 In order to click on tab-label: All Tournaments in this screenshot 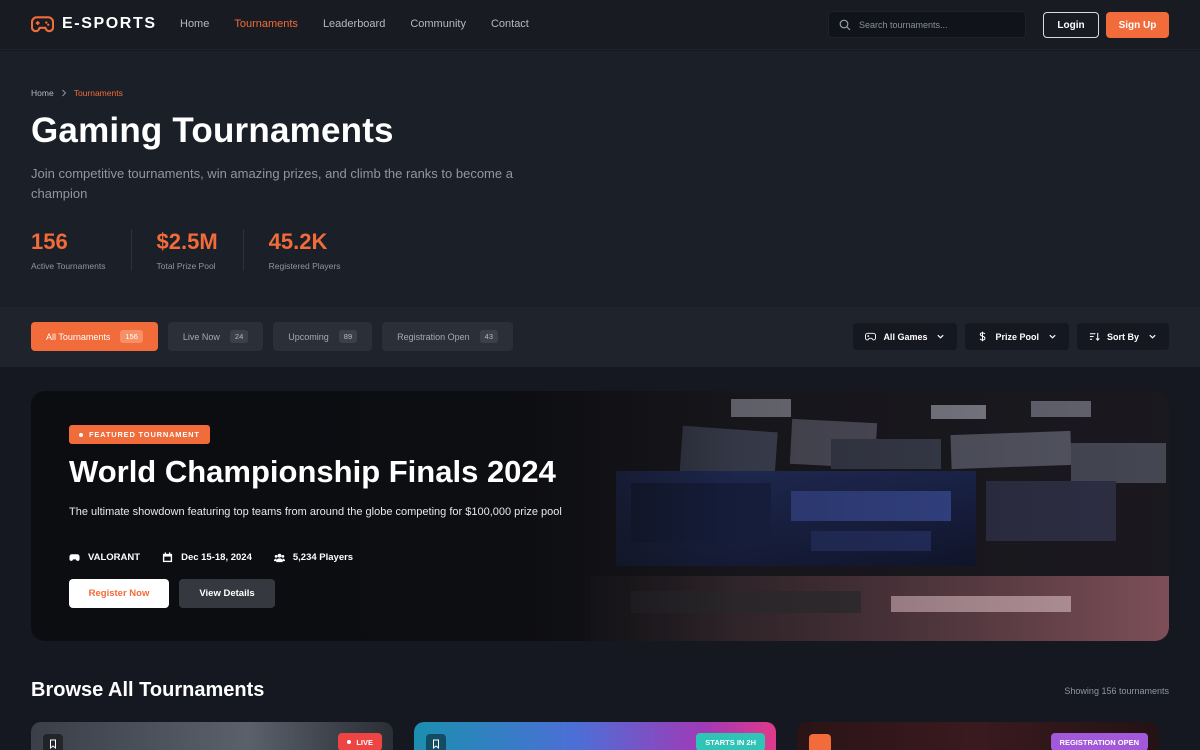, I will do `click(78, 336)`.